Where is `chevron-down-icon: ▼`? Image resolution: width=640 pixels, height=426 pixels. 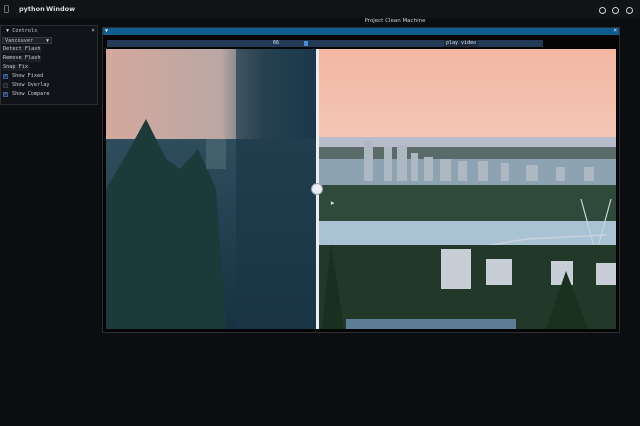
chevron-down-icon: ▼ is located at coordinates (47, 41).